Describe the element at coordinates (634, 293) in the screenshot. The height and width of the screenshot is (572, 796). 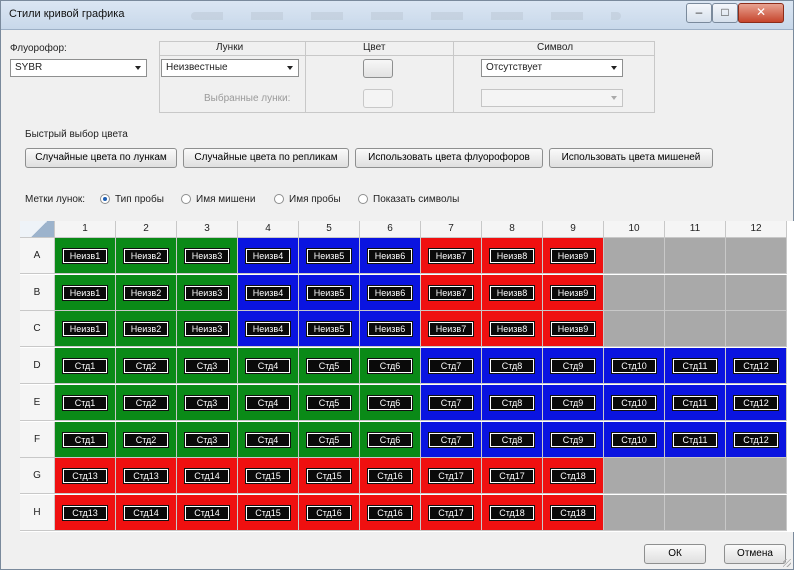
I see `well-B10` at that location.